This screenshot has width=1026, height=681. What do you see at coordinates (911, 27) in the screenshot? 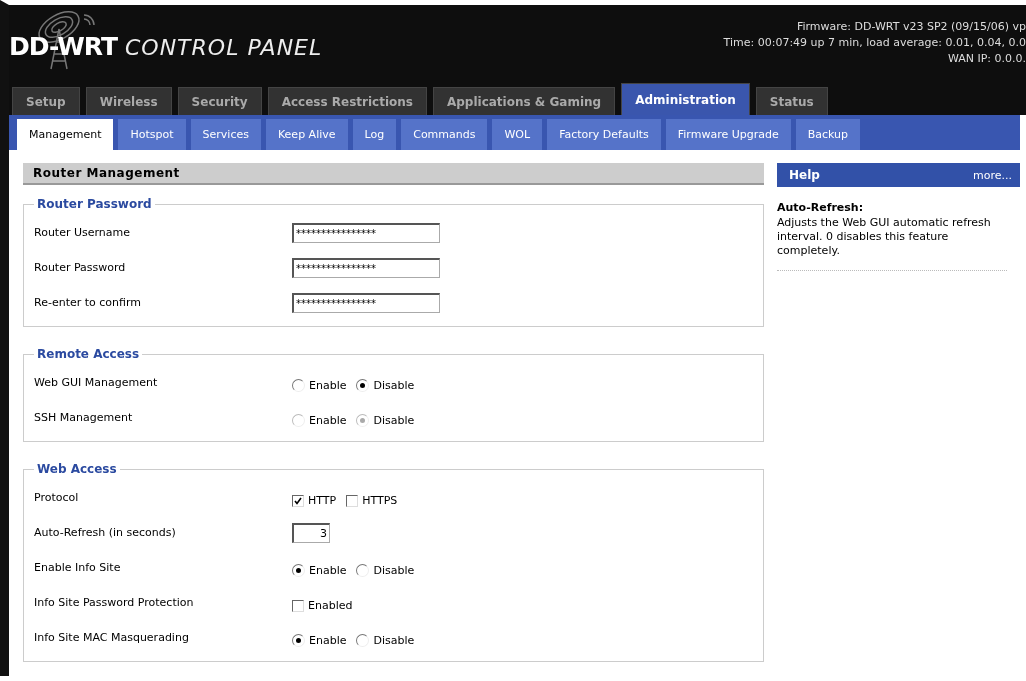
I see `status-line: Firmware: DD-WRT v23 SP2 (09/15/06) vp` at bounding box center [911, 27].